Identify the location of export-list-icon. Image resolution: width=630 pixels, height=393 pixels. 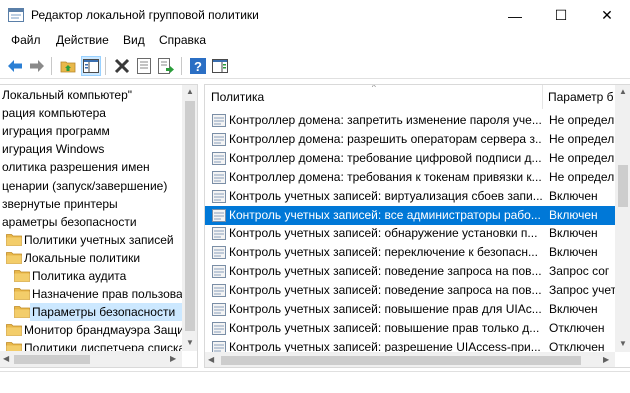
(166, 66).